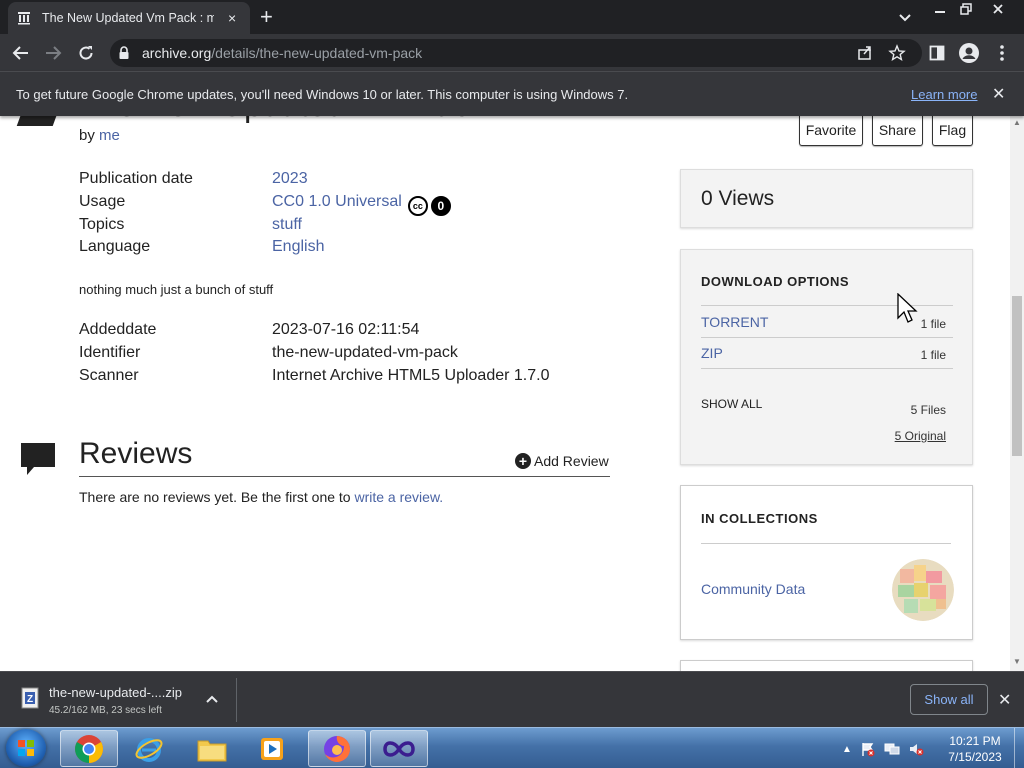  I want to click on show-all-downloads-button: Show all, so click(949, 699).